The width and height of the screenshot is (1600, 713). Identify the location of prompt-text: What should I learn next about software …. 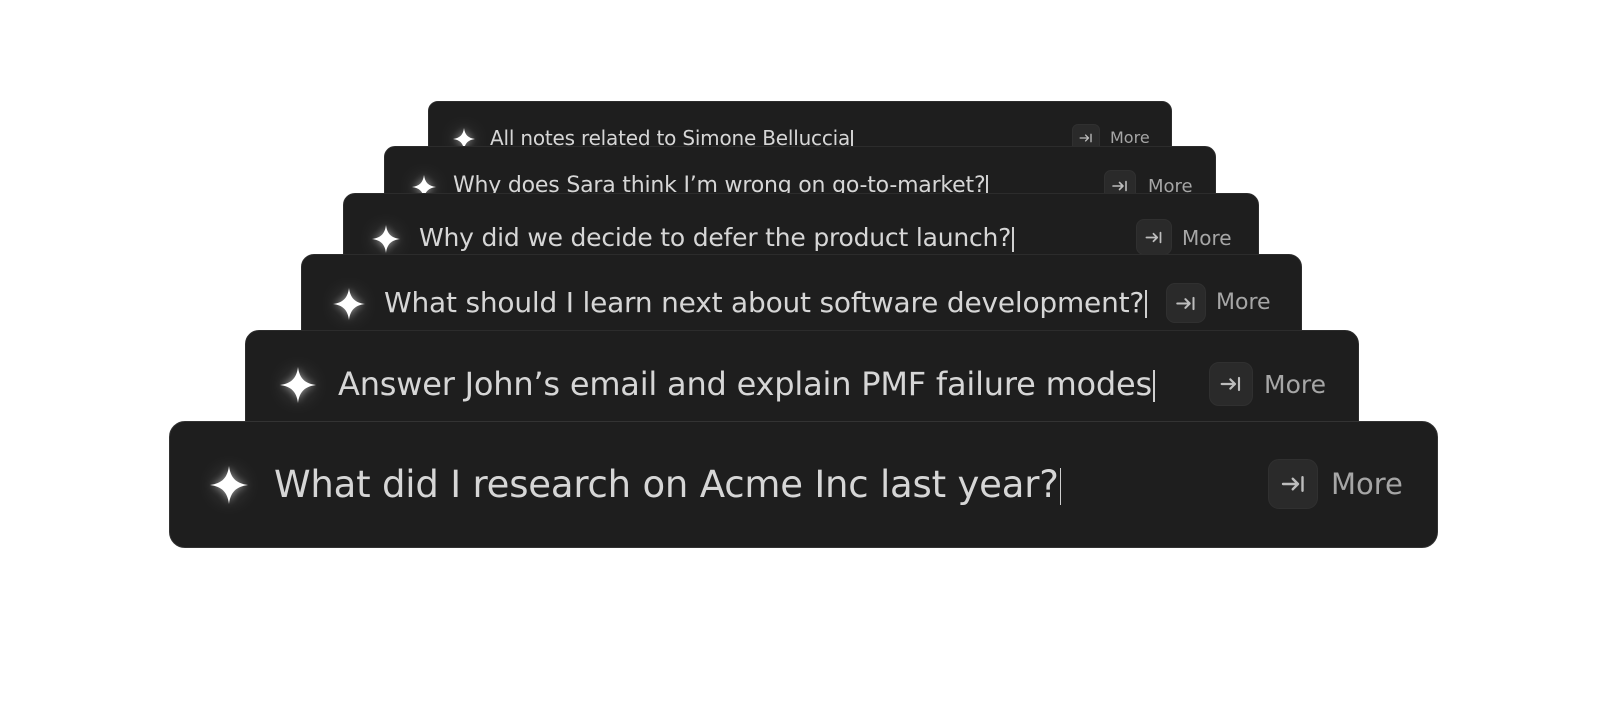
(764, 302).